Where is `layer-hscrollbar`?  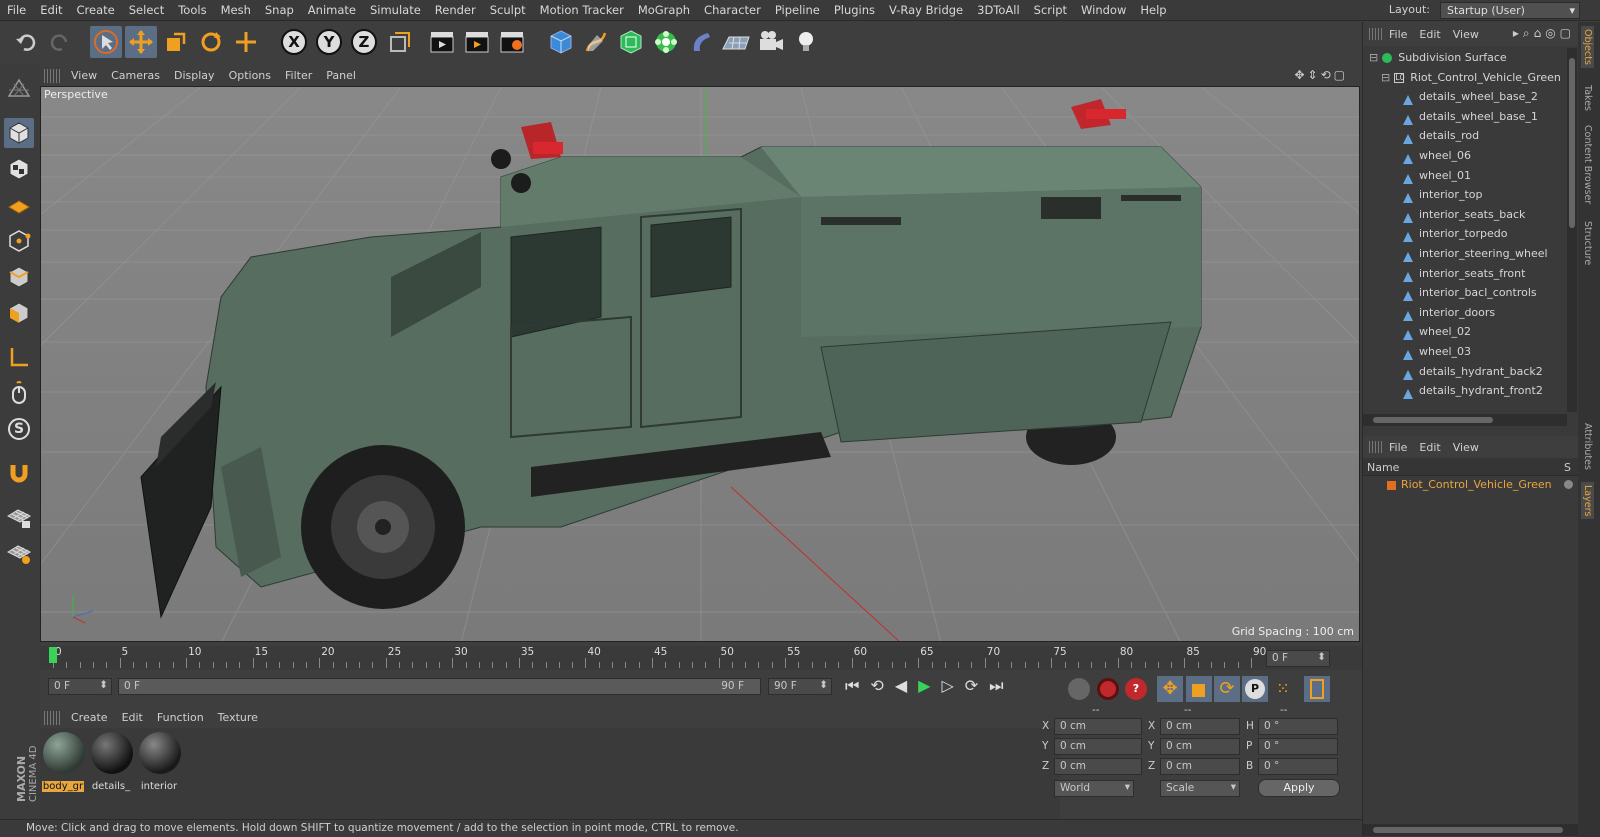
layer-hscrollbar is located at coordinates (1471, 830).